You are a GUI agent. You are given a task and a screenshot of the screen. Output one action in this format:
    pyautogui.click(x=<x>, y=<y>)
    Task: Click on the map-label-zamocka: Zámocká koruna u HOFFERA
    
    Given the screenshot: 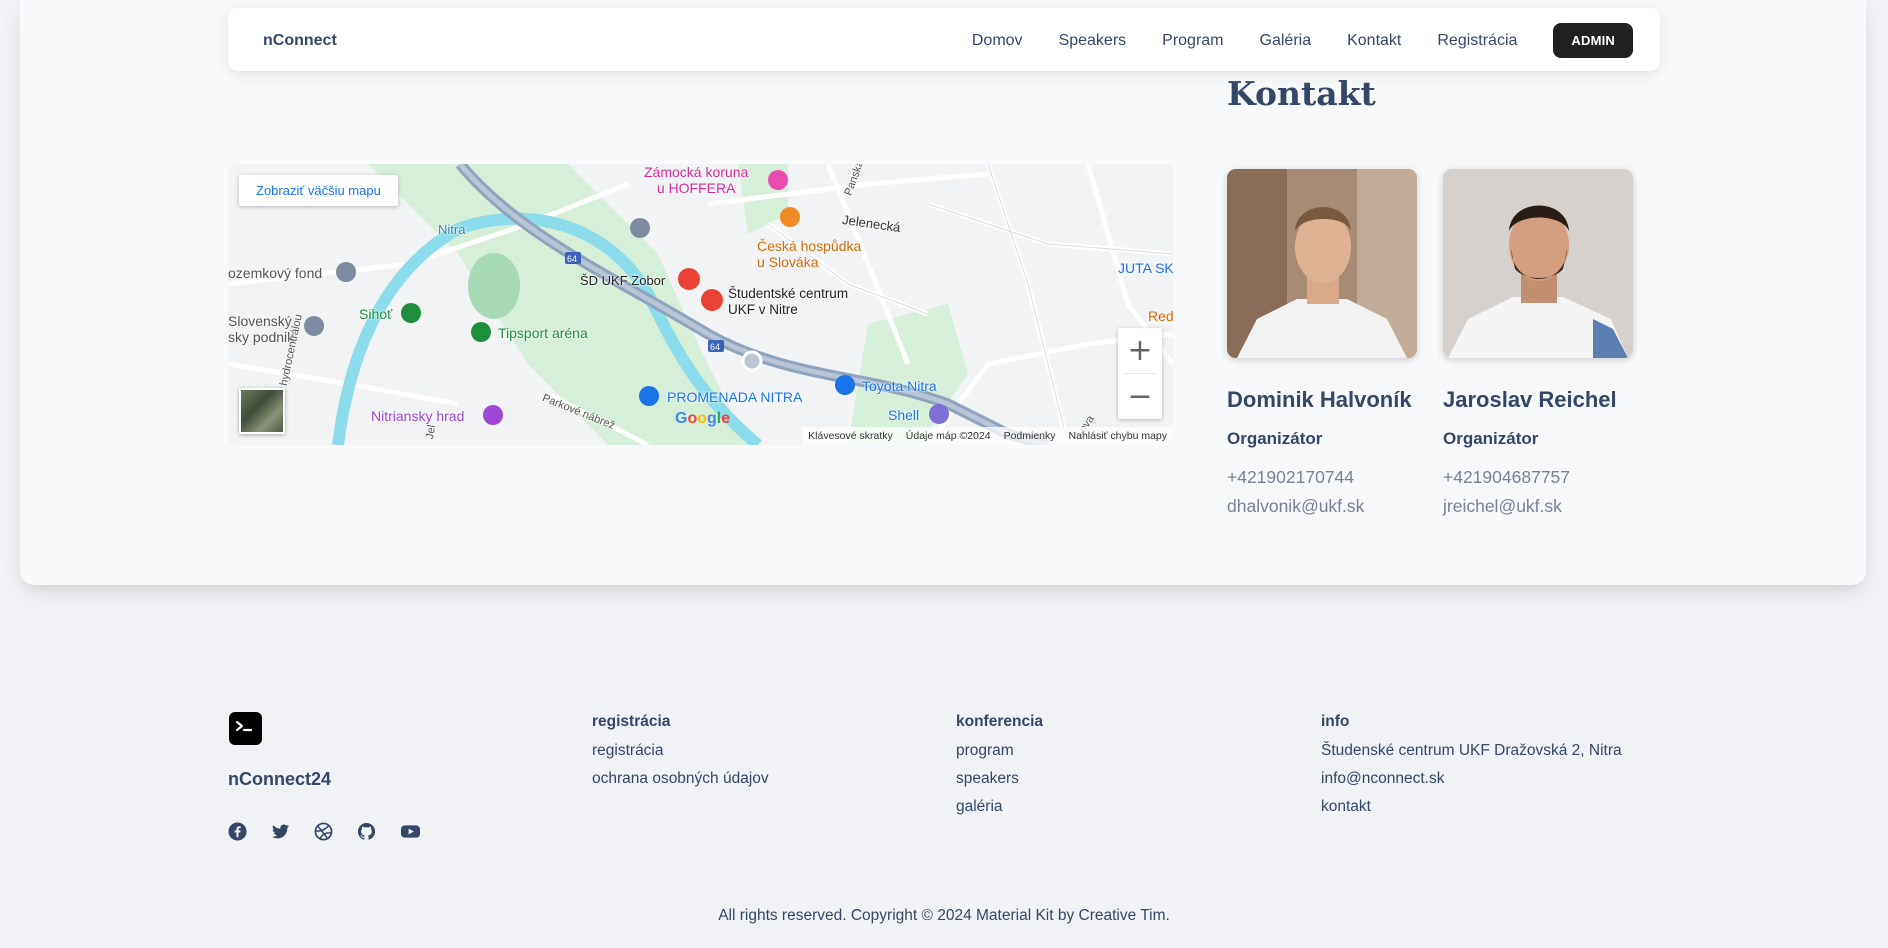 What is the action you would take?
    pyautogui.click(x=696, y=180)
    